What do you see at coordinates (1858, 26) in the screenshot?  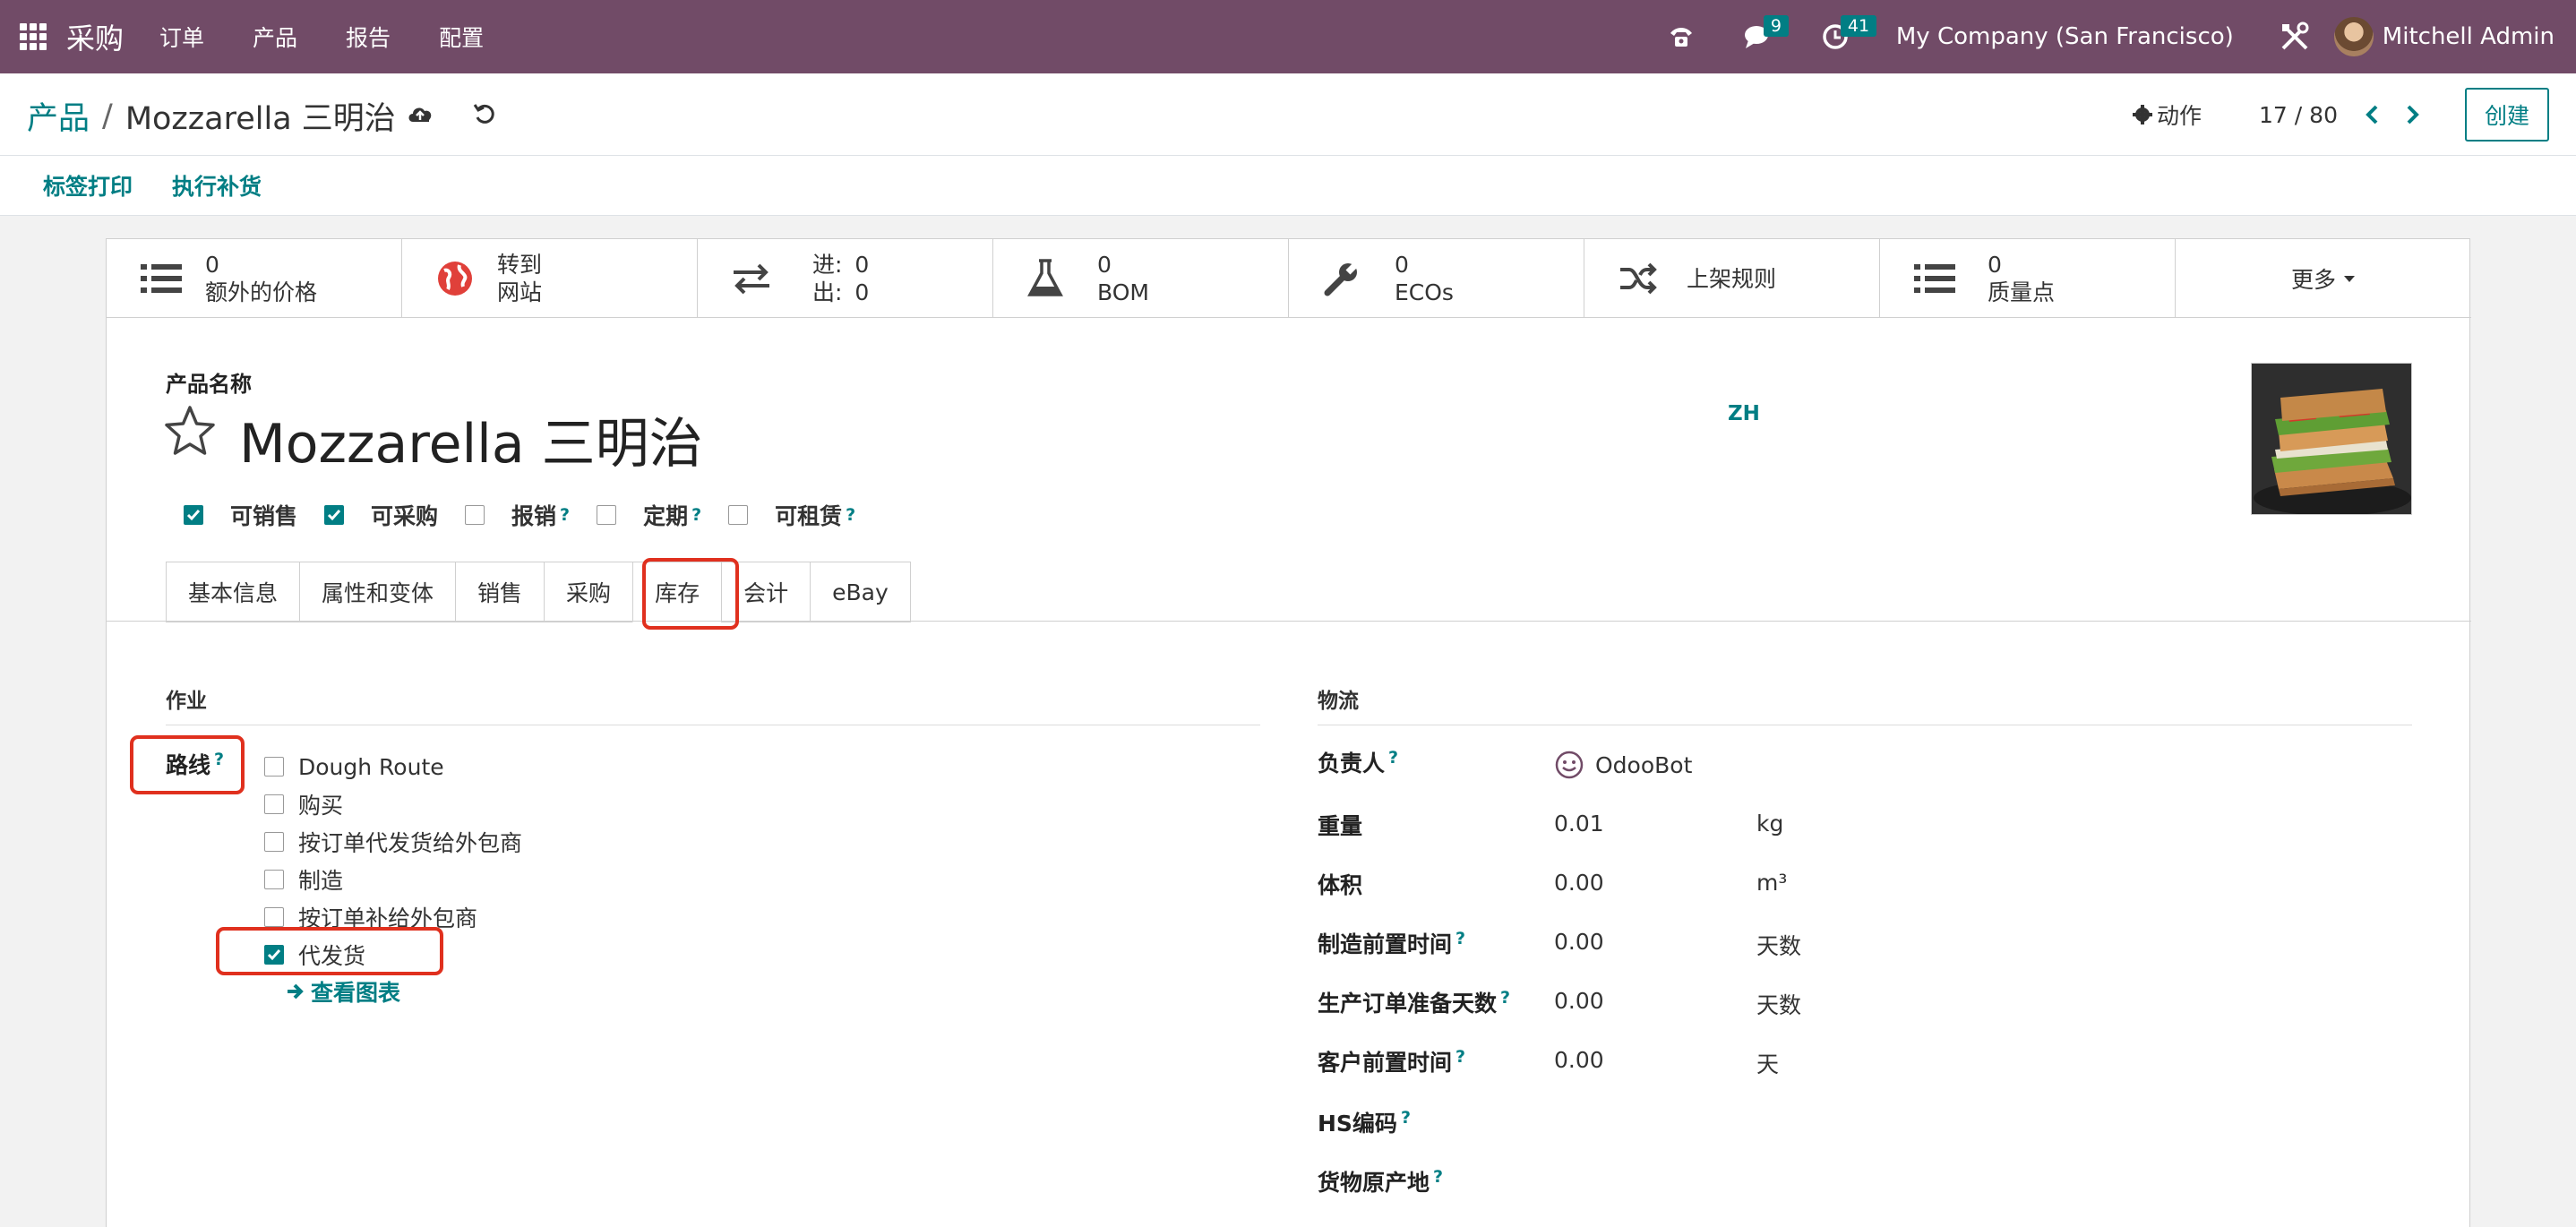 I see `activities-badge: 41` at bounding box center [1858, 26].